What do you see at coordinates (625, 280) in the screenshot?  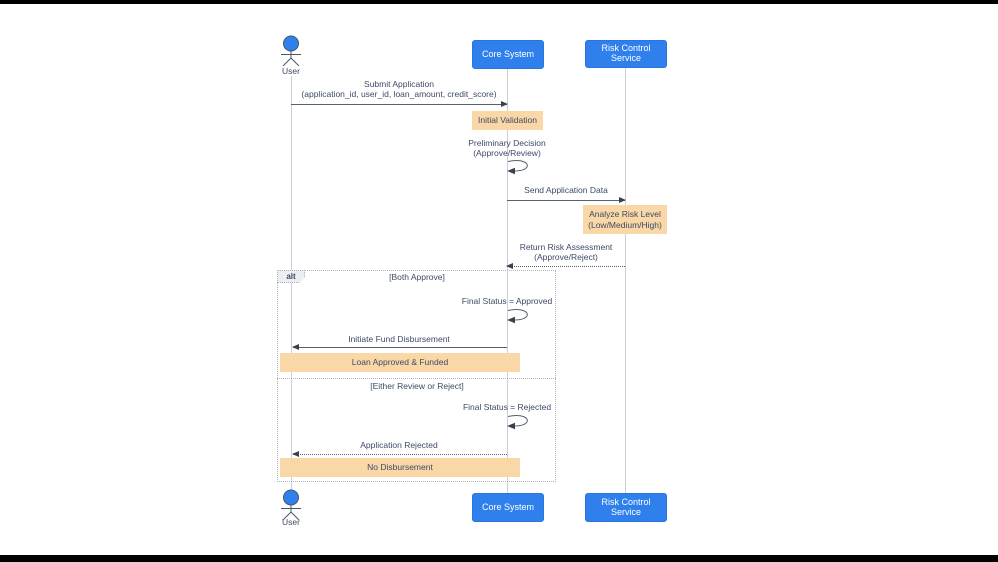 I see `lifeline-risk-control` at bounding box center [625, 280].